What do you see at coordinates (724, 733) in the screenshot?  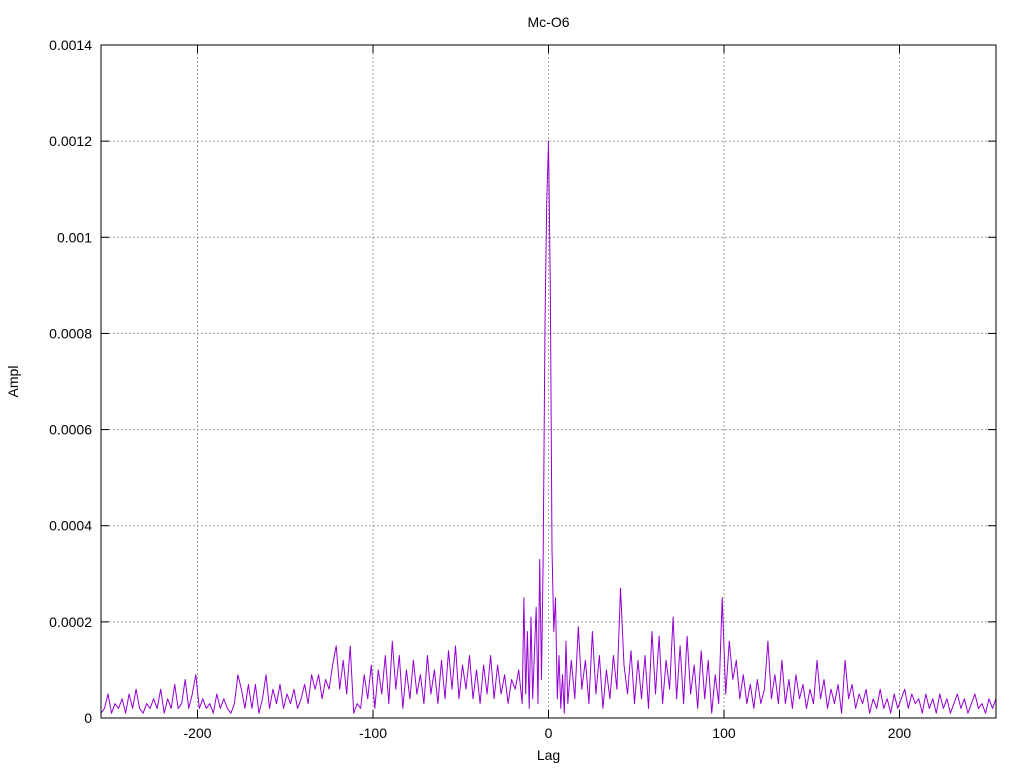 I see `x-tick-label: 100` at bounding box center [724, 733].